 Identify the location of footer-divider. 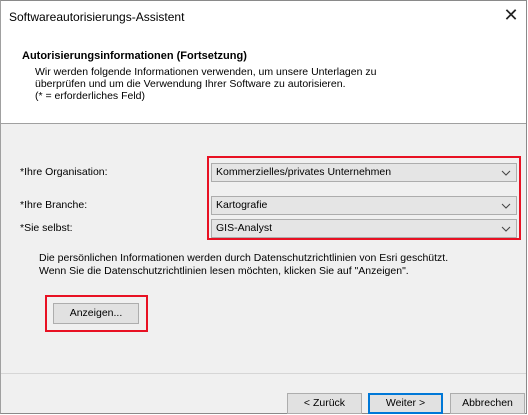
(263, 373).